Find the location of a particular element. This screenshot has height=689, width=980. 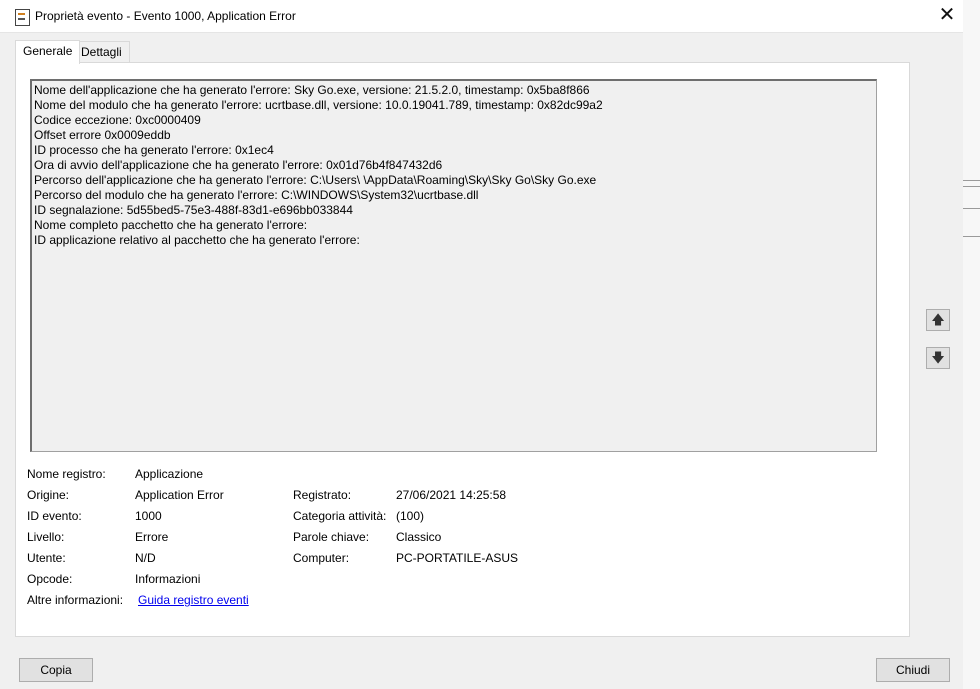

tab-dettagli: Dettagli is located at coordinates (101, 52).